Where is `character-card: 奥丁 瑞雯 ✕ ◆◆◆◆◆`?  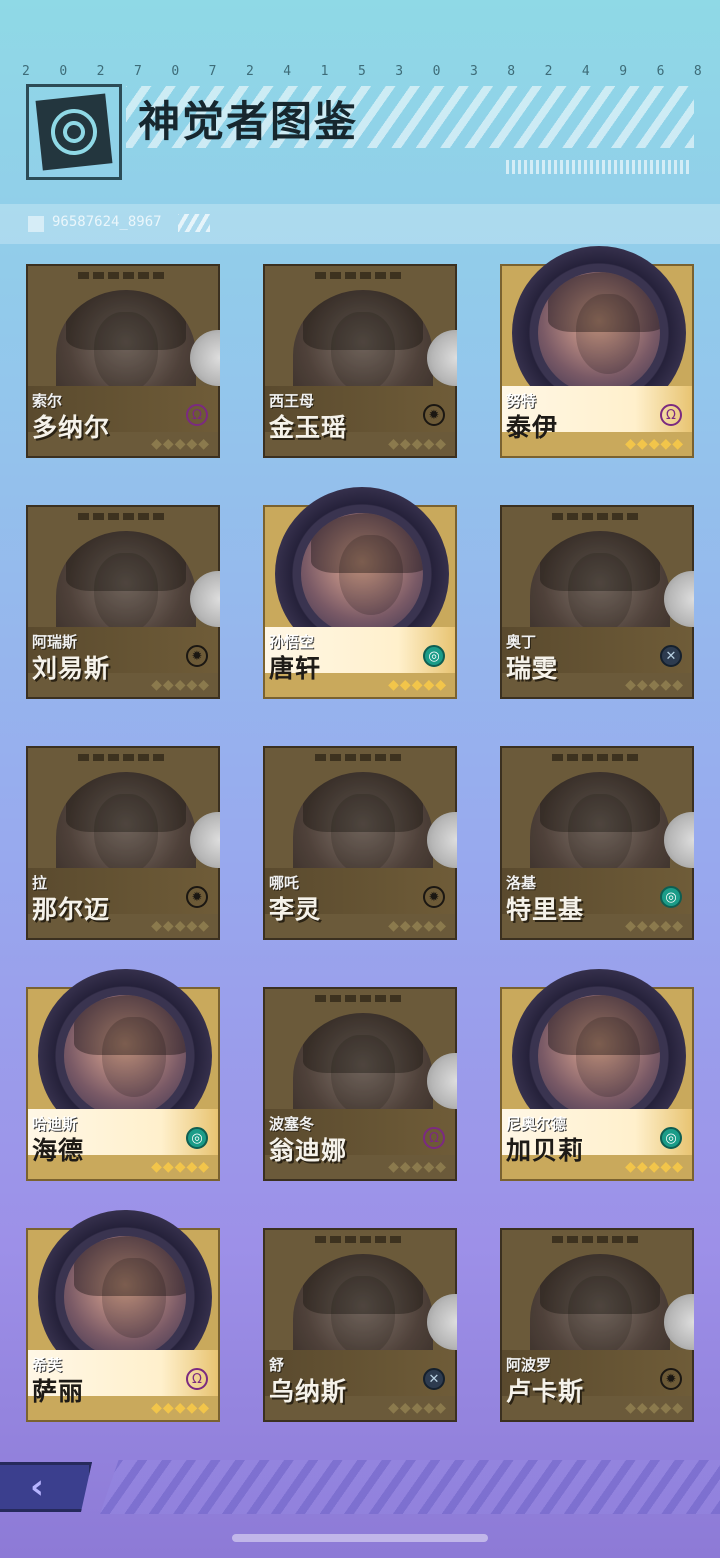
character-card: 奥丁 瑞雯 ✕ ◆◆◆◆◆ is located at coordinates (597, 602).